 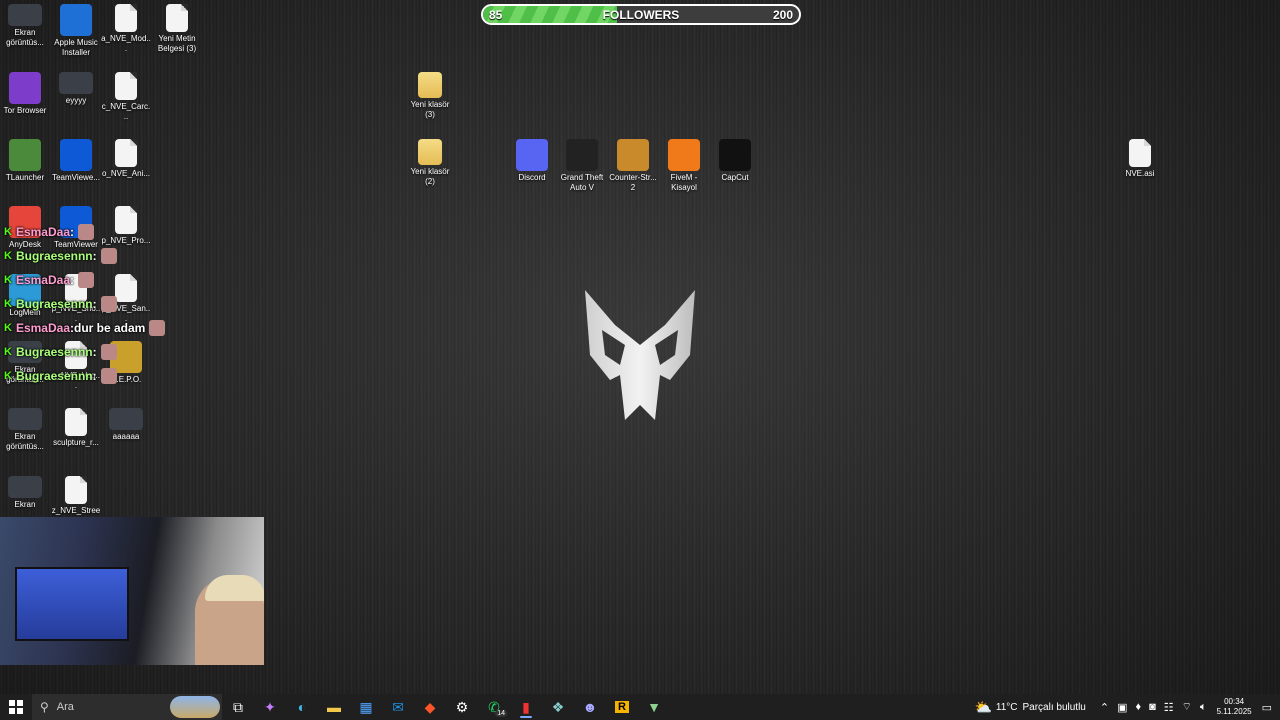 I want to click on clock-time: 00:34, so click(x=1234, y=701).